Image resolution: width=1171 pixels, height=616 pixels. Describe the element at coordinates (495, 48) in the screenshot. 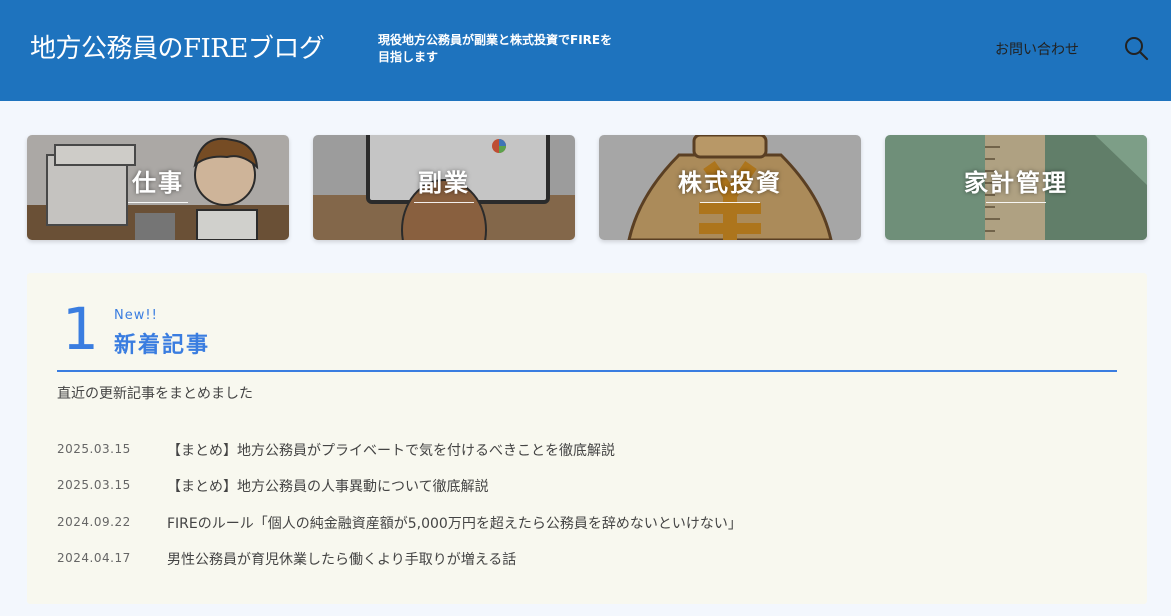

I see `site-tagline: 現役地方公務員が副業と株式投資でFIREを目指します` at that location.